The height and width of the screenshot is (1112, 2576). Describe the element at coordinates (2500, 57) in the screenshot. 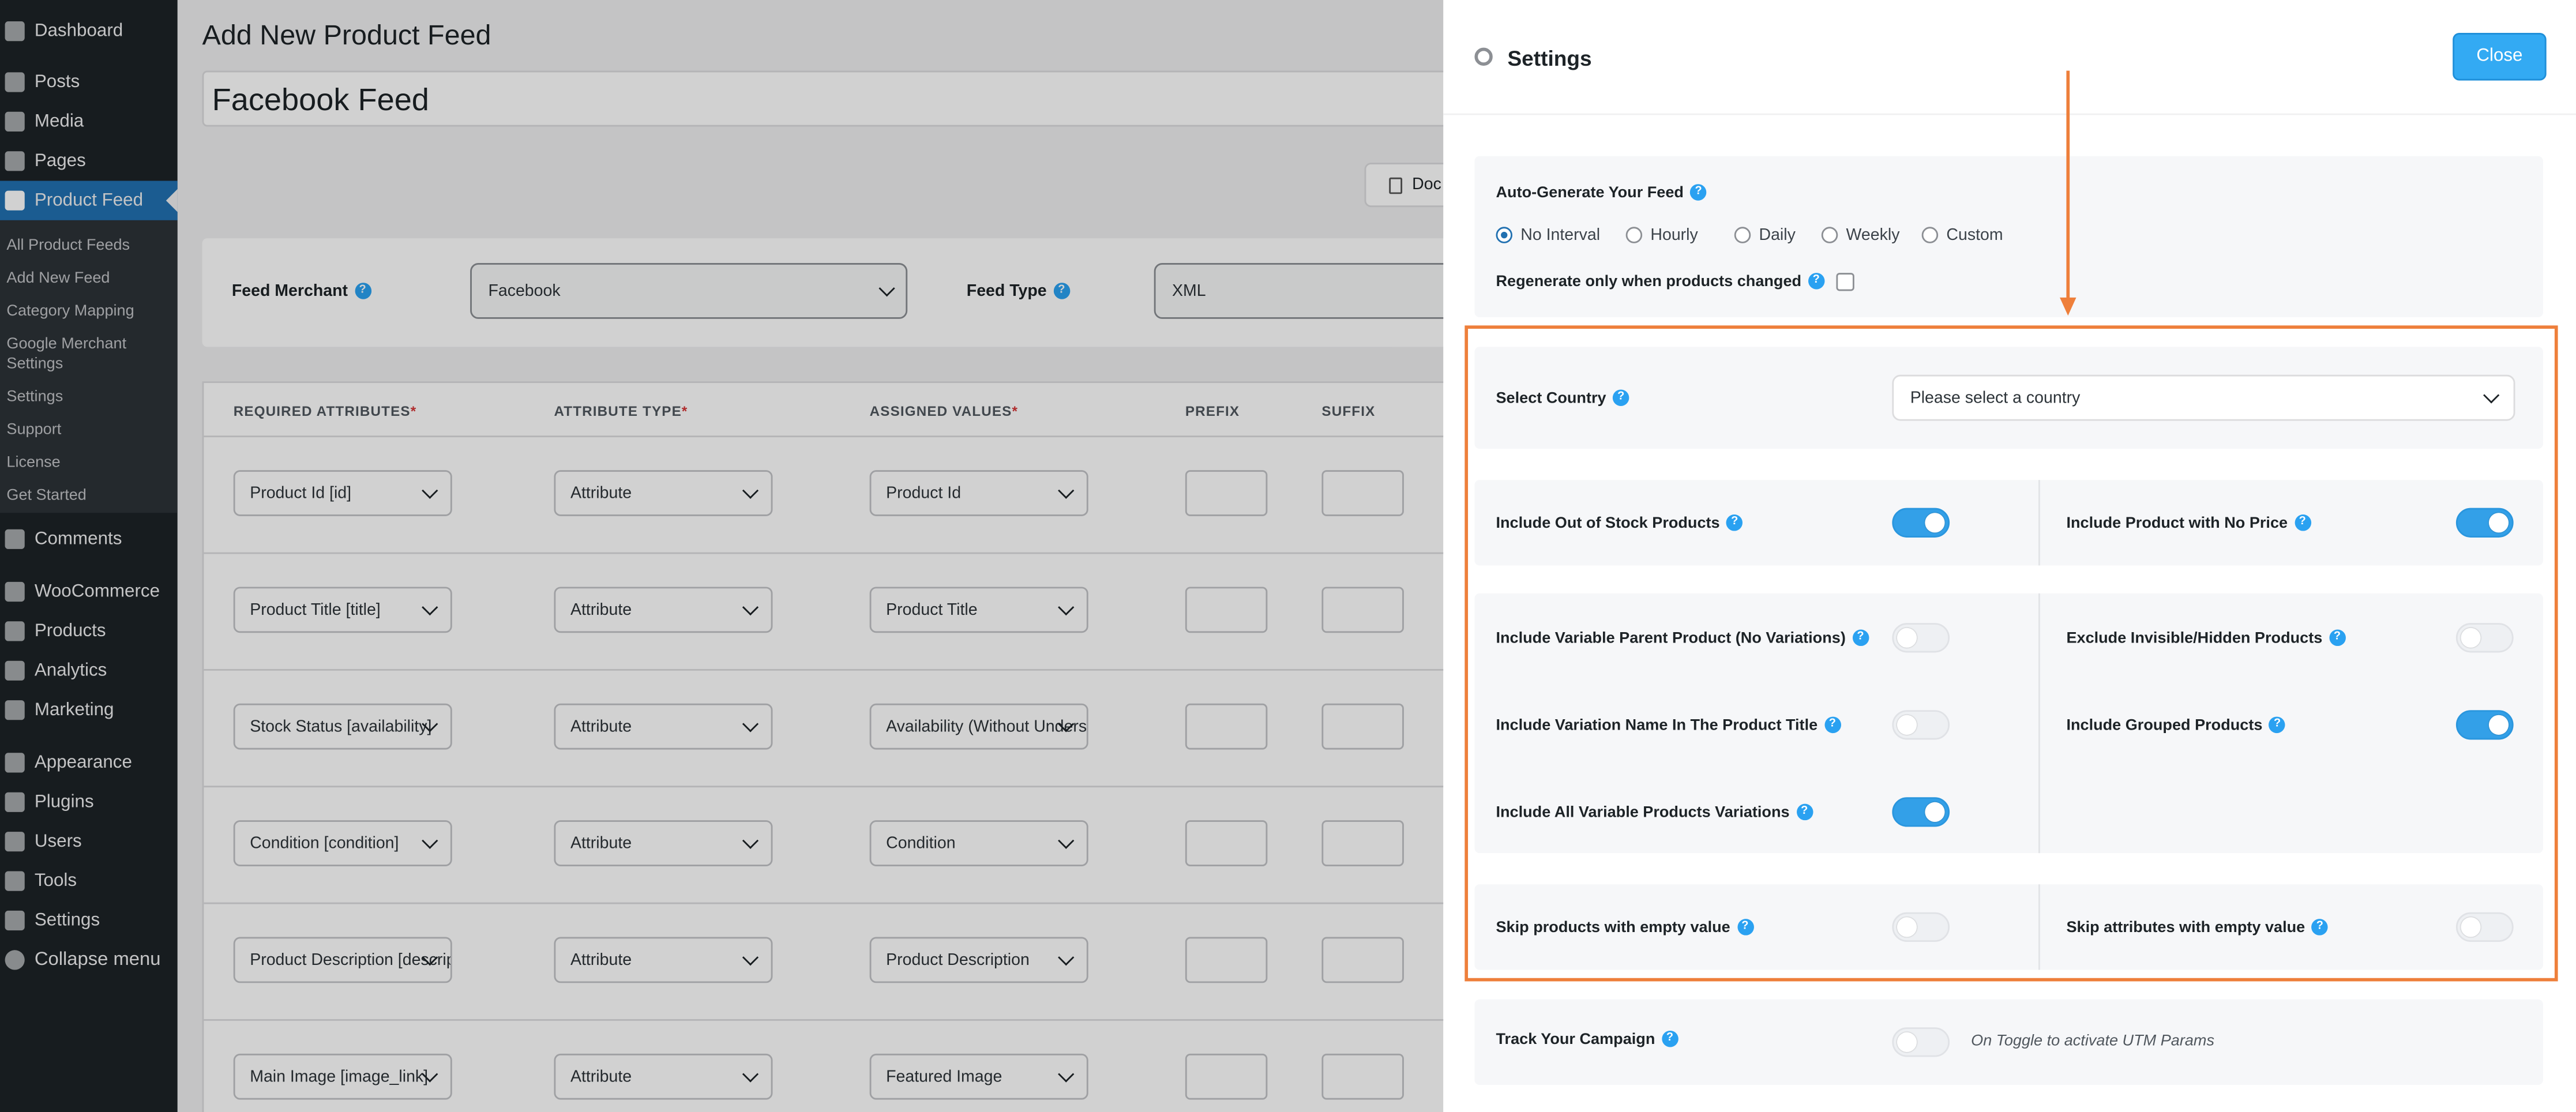

I see `close-button: Close` at that location.